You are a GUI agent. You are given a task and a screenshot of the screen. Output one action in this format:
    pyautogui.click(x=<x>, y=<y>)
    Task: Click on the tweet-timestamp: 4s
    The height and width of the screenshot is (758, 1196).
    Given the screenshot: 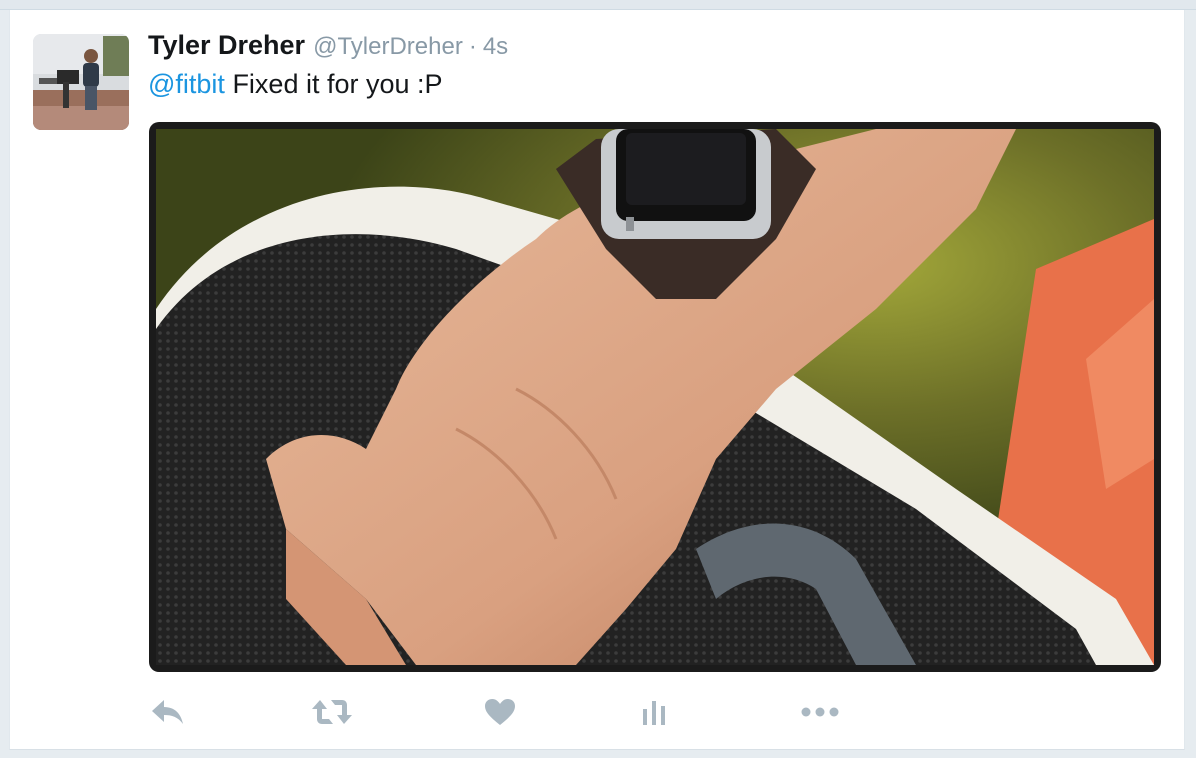 What is the action you would take?
    pyautogui.click(x=495, y=47)
    